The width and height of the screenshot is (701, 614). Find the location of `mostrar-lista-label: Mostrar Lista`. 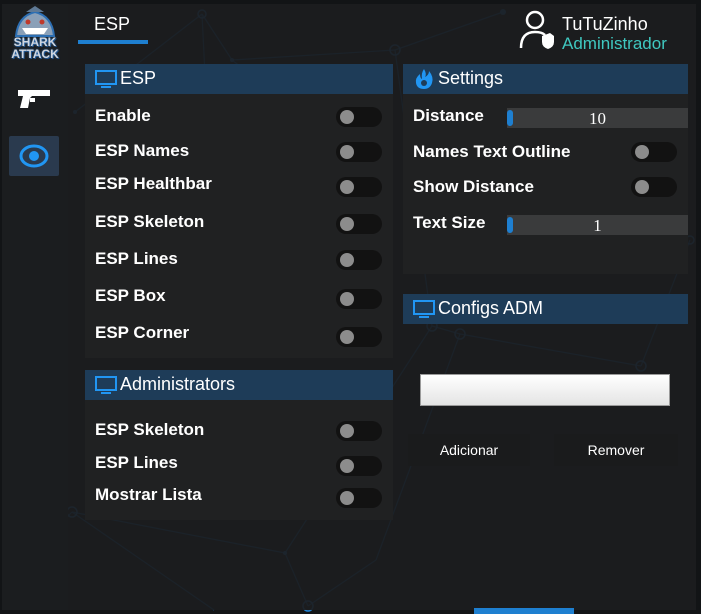

mostrar-lista-label: Mostrar Lista is located at coordinates (148, 494).